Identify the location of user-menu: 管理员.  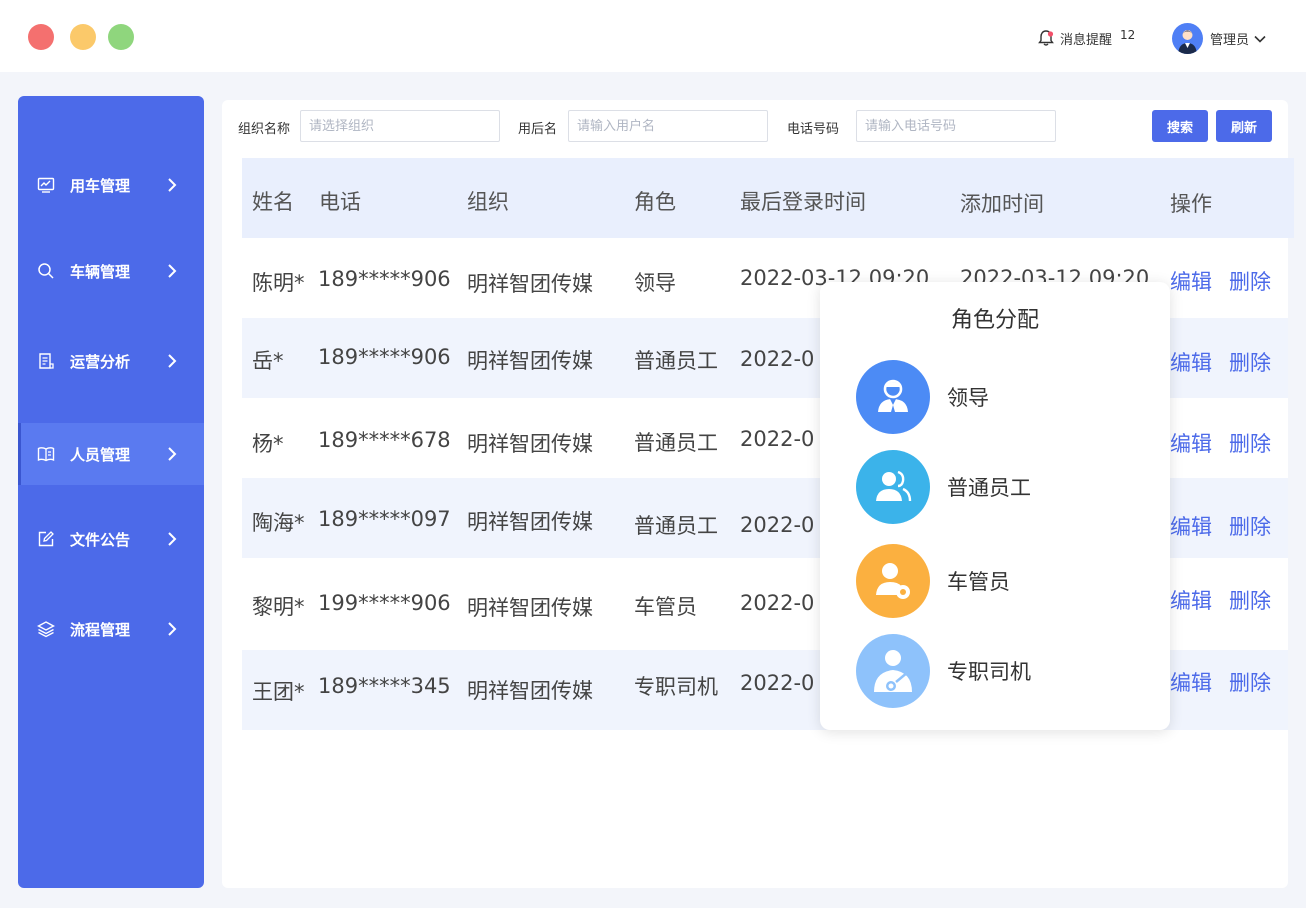
(1219, 38).